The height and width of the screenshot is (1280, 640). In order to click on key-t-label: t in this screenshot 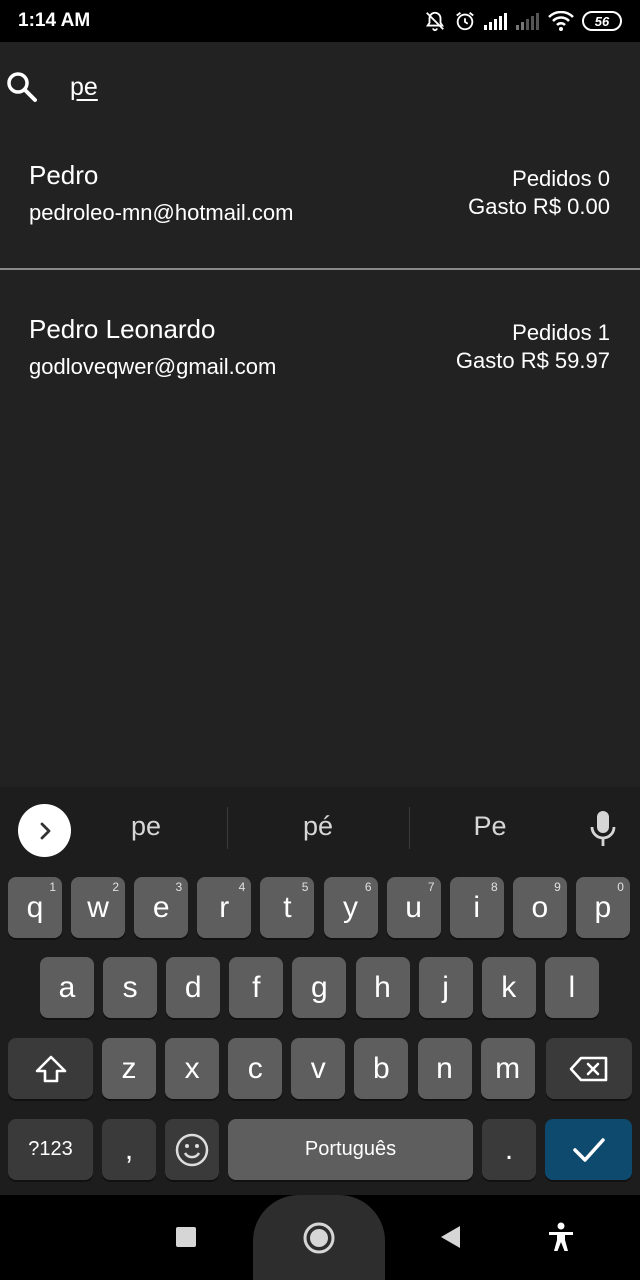, I will do `click(287, 907)`.